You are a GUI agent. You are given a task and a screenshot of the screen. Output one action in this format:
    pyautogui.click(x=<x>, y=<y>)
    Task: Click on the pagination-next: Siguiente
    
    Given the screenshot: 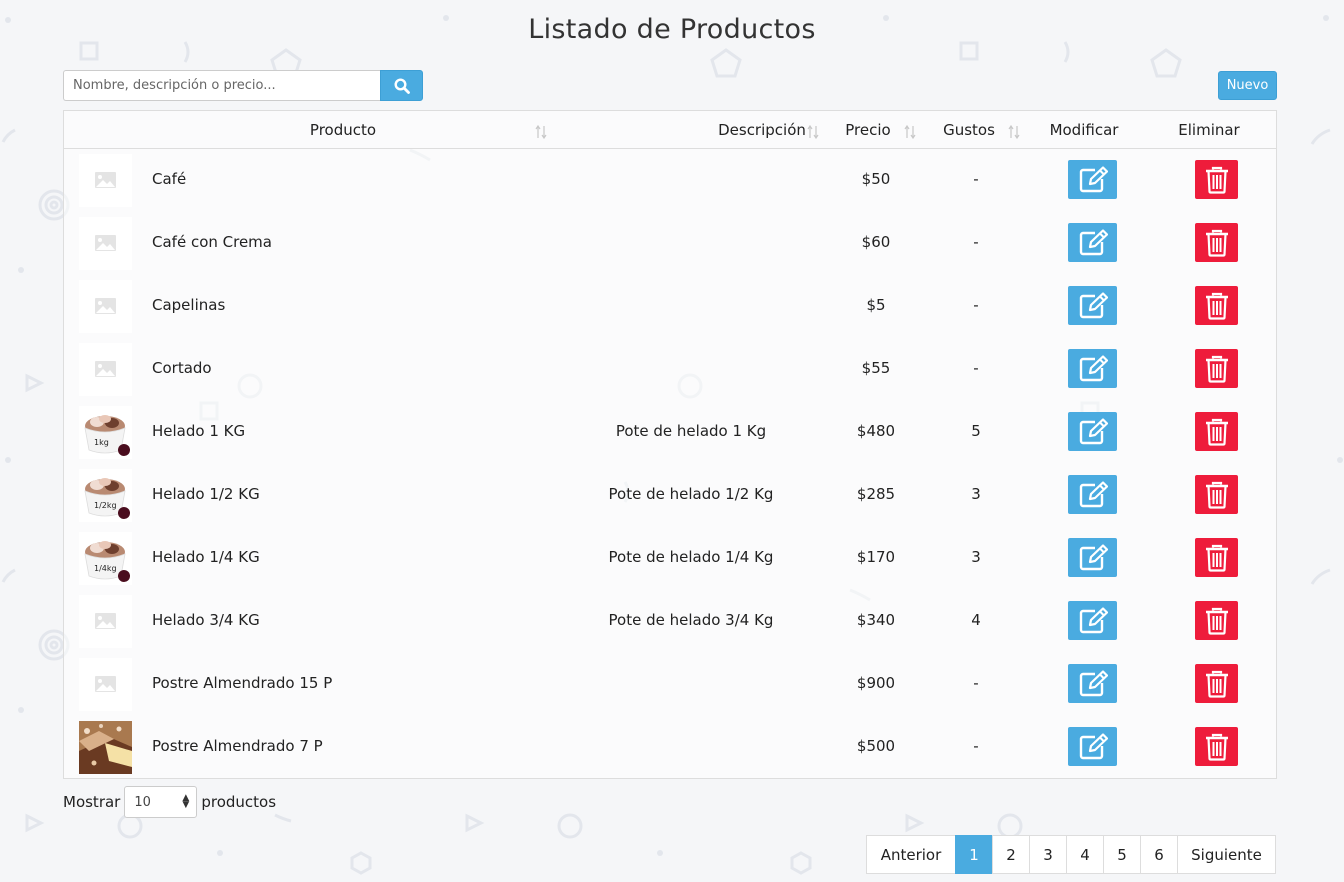 What is the action you would take?
    pyautogui.click(x=1226, y=854)
    